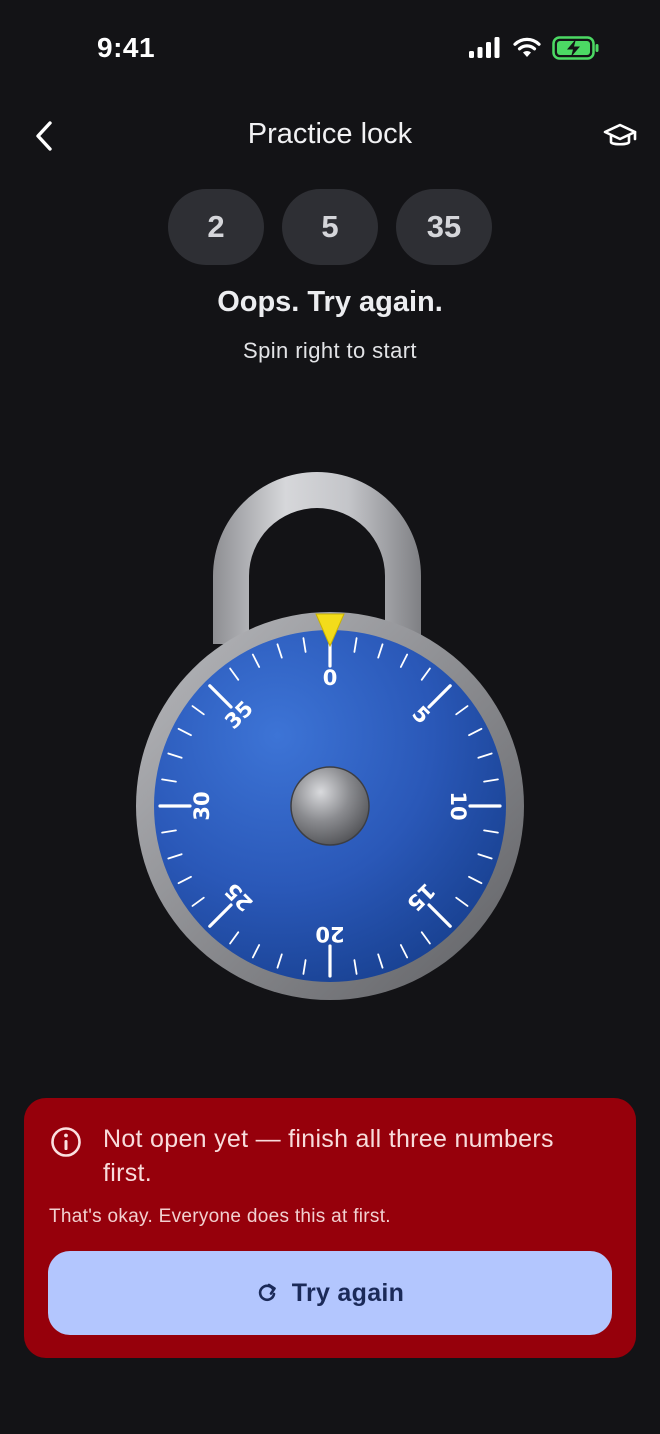 This screenshot has width=660, height=1434. I want to click on combination-number-2: 5, so click(330, 227).